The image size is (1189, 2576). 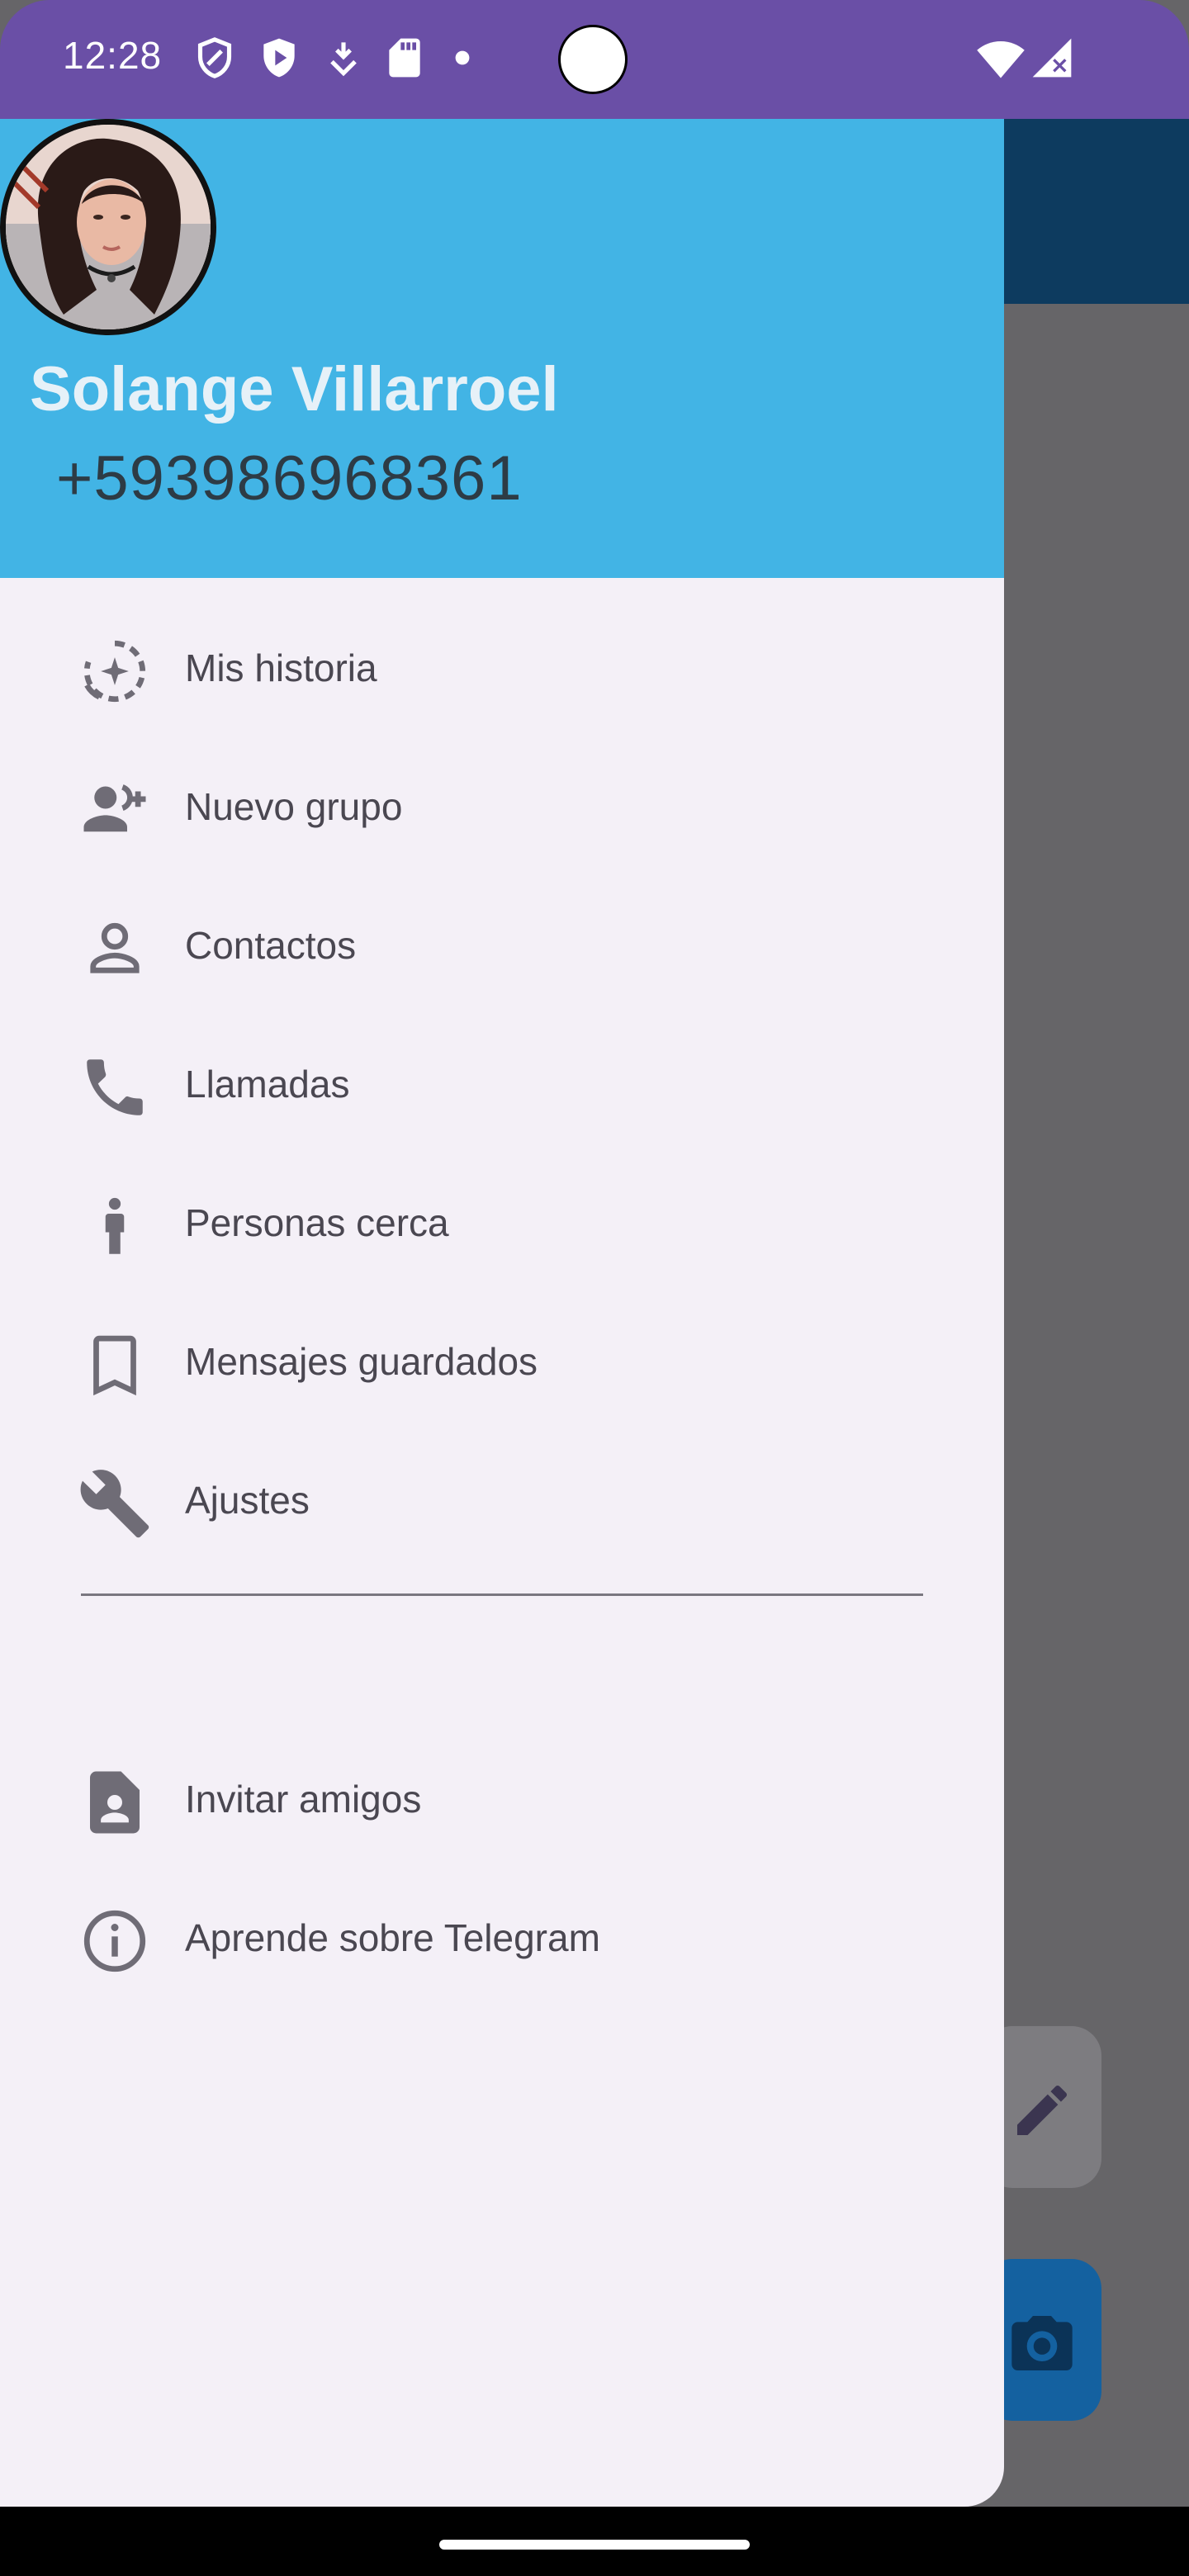 I want to click on person-nearby-icon, so click(x=115, y=1225).